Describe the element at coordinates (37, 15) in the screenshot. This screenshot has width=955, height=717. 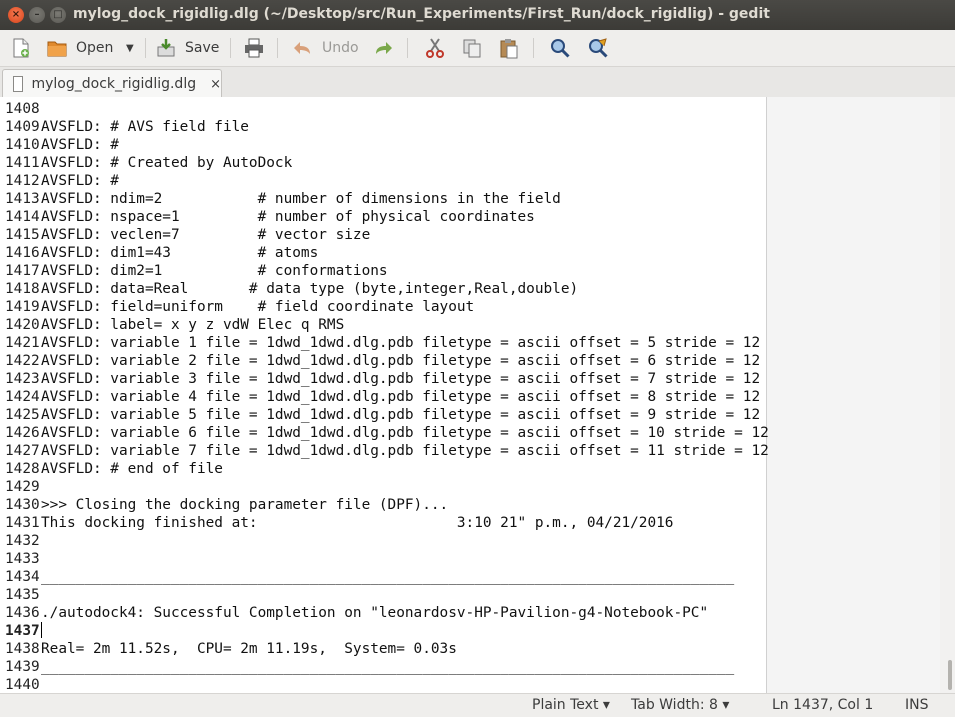
I see `minimize-window-button: –` at that location.